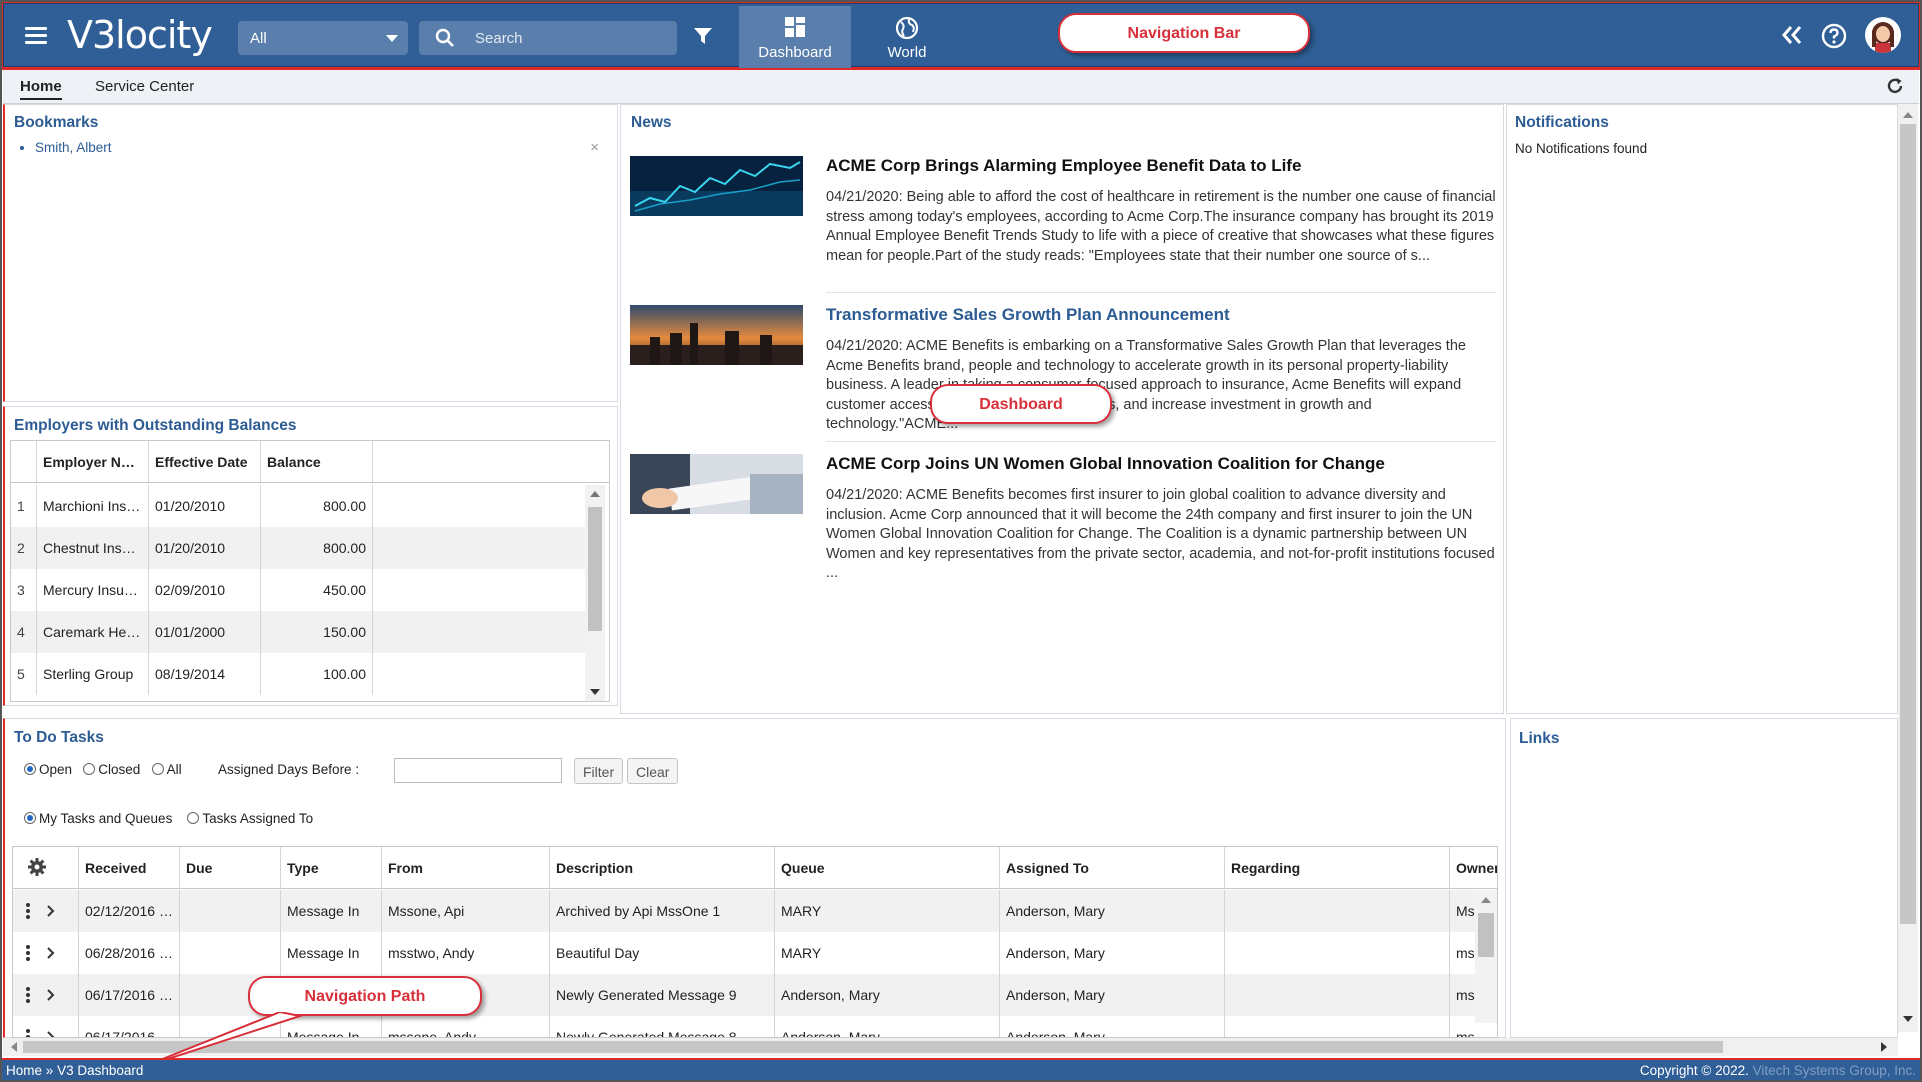  What do you see at coordinates (548, 38) in the screenshot?
I see `search-input: Search` at bounding box center [548, 38].